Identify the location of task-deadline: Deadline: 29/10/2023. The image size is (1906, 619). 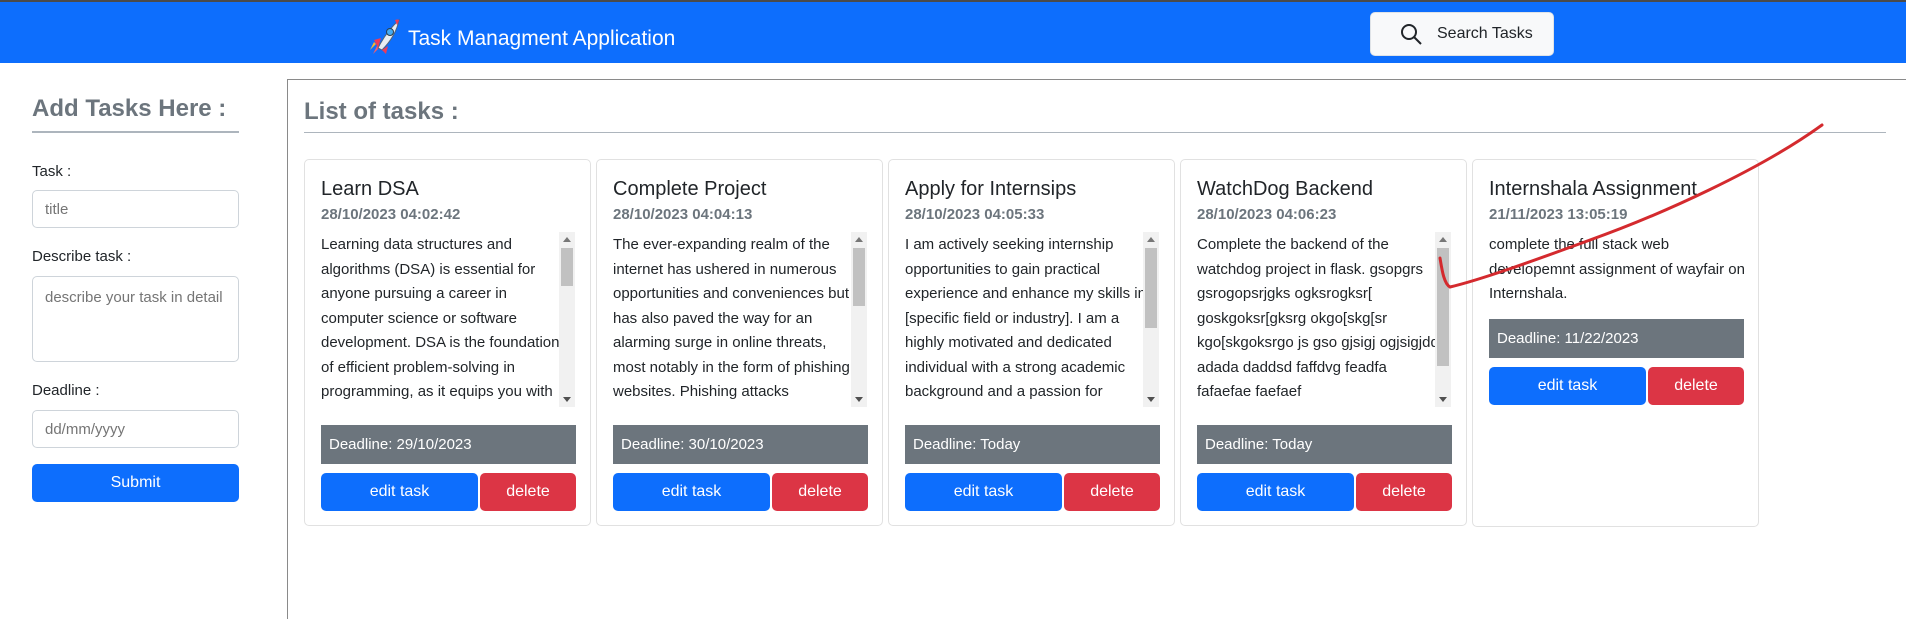
(448, 444).